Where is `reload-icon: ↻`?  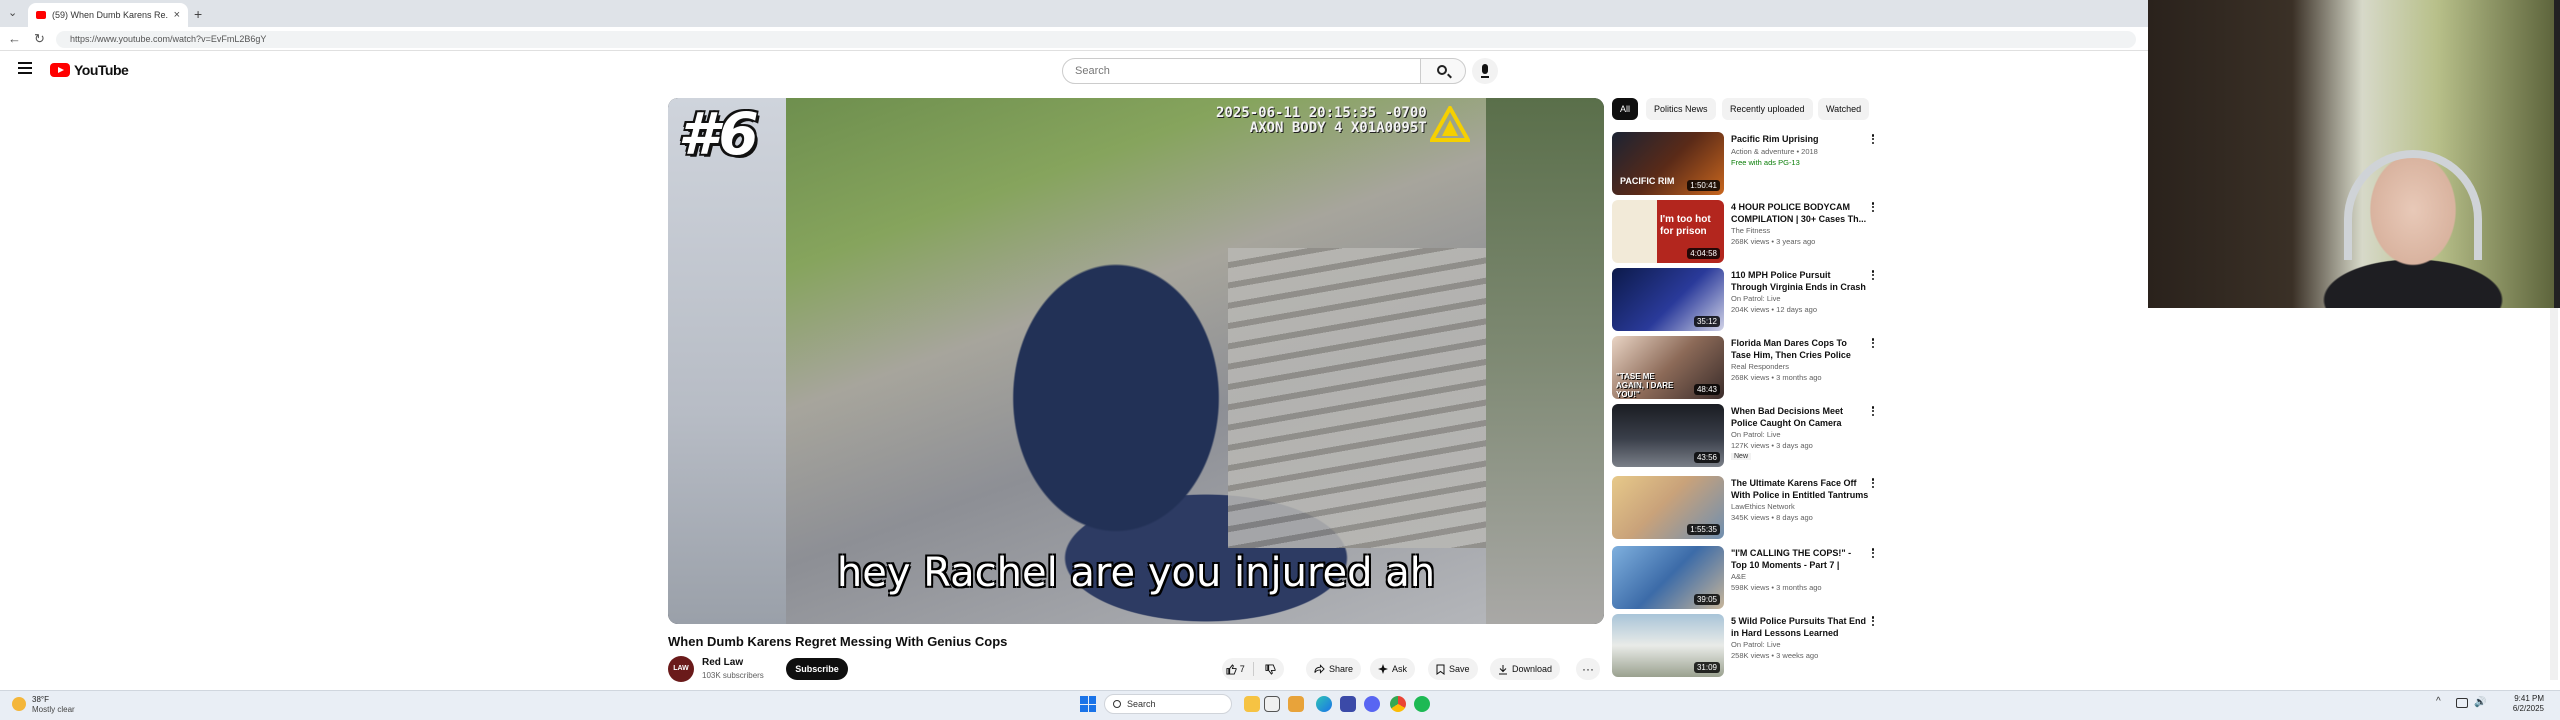 reload-icon: ↻ is located at coordinates (39, 39).